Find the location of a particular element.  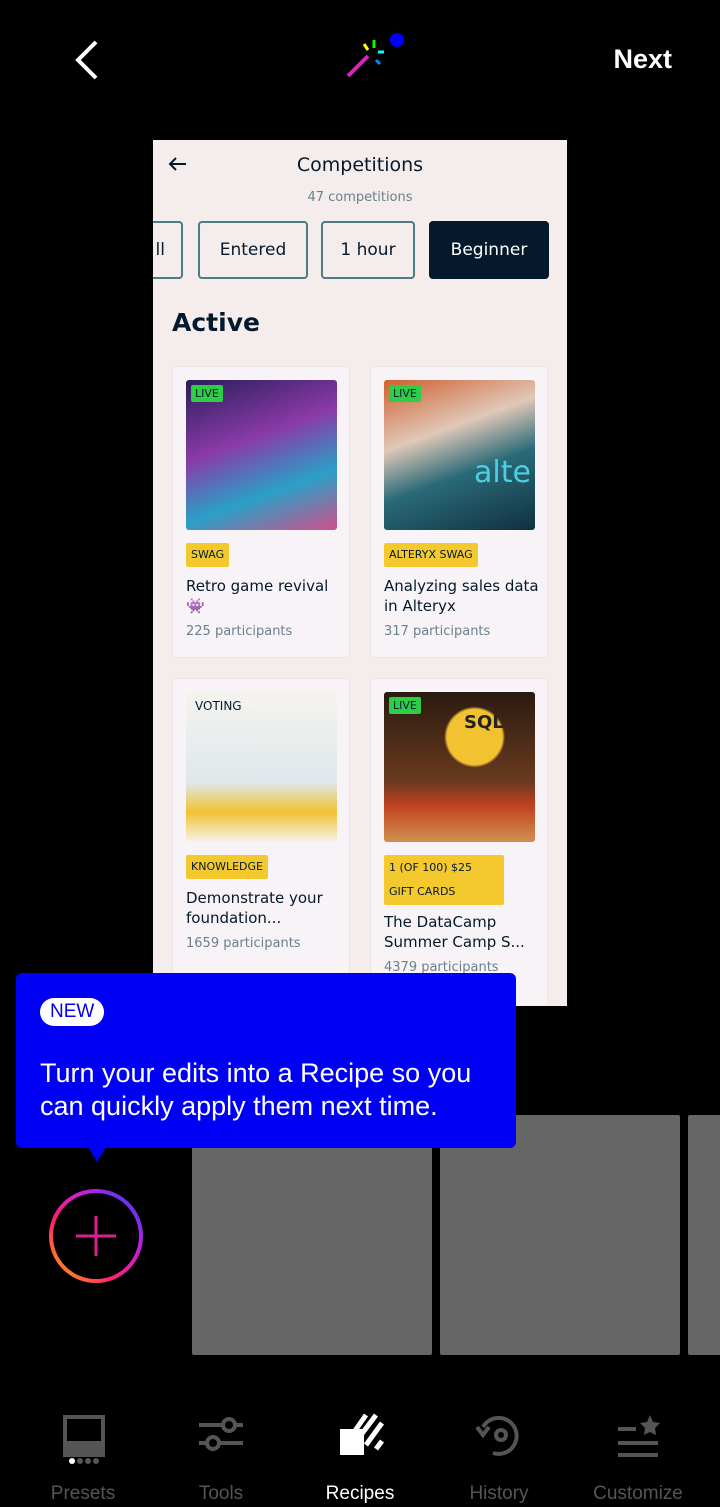

competition-count: 47 competitions is located at coordinates (360, 197).